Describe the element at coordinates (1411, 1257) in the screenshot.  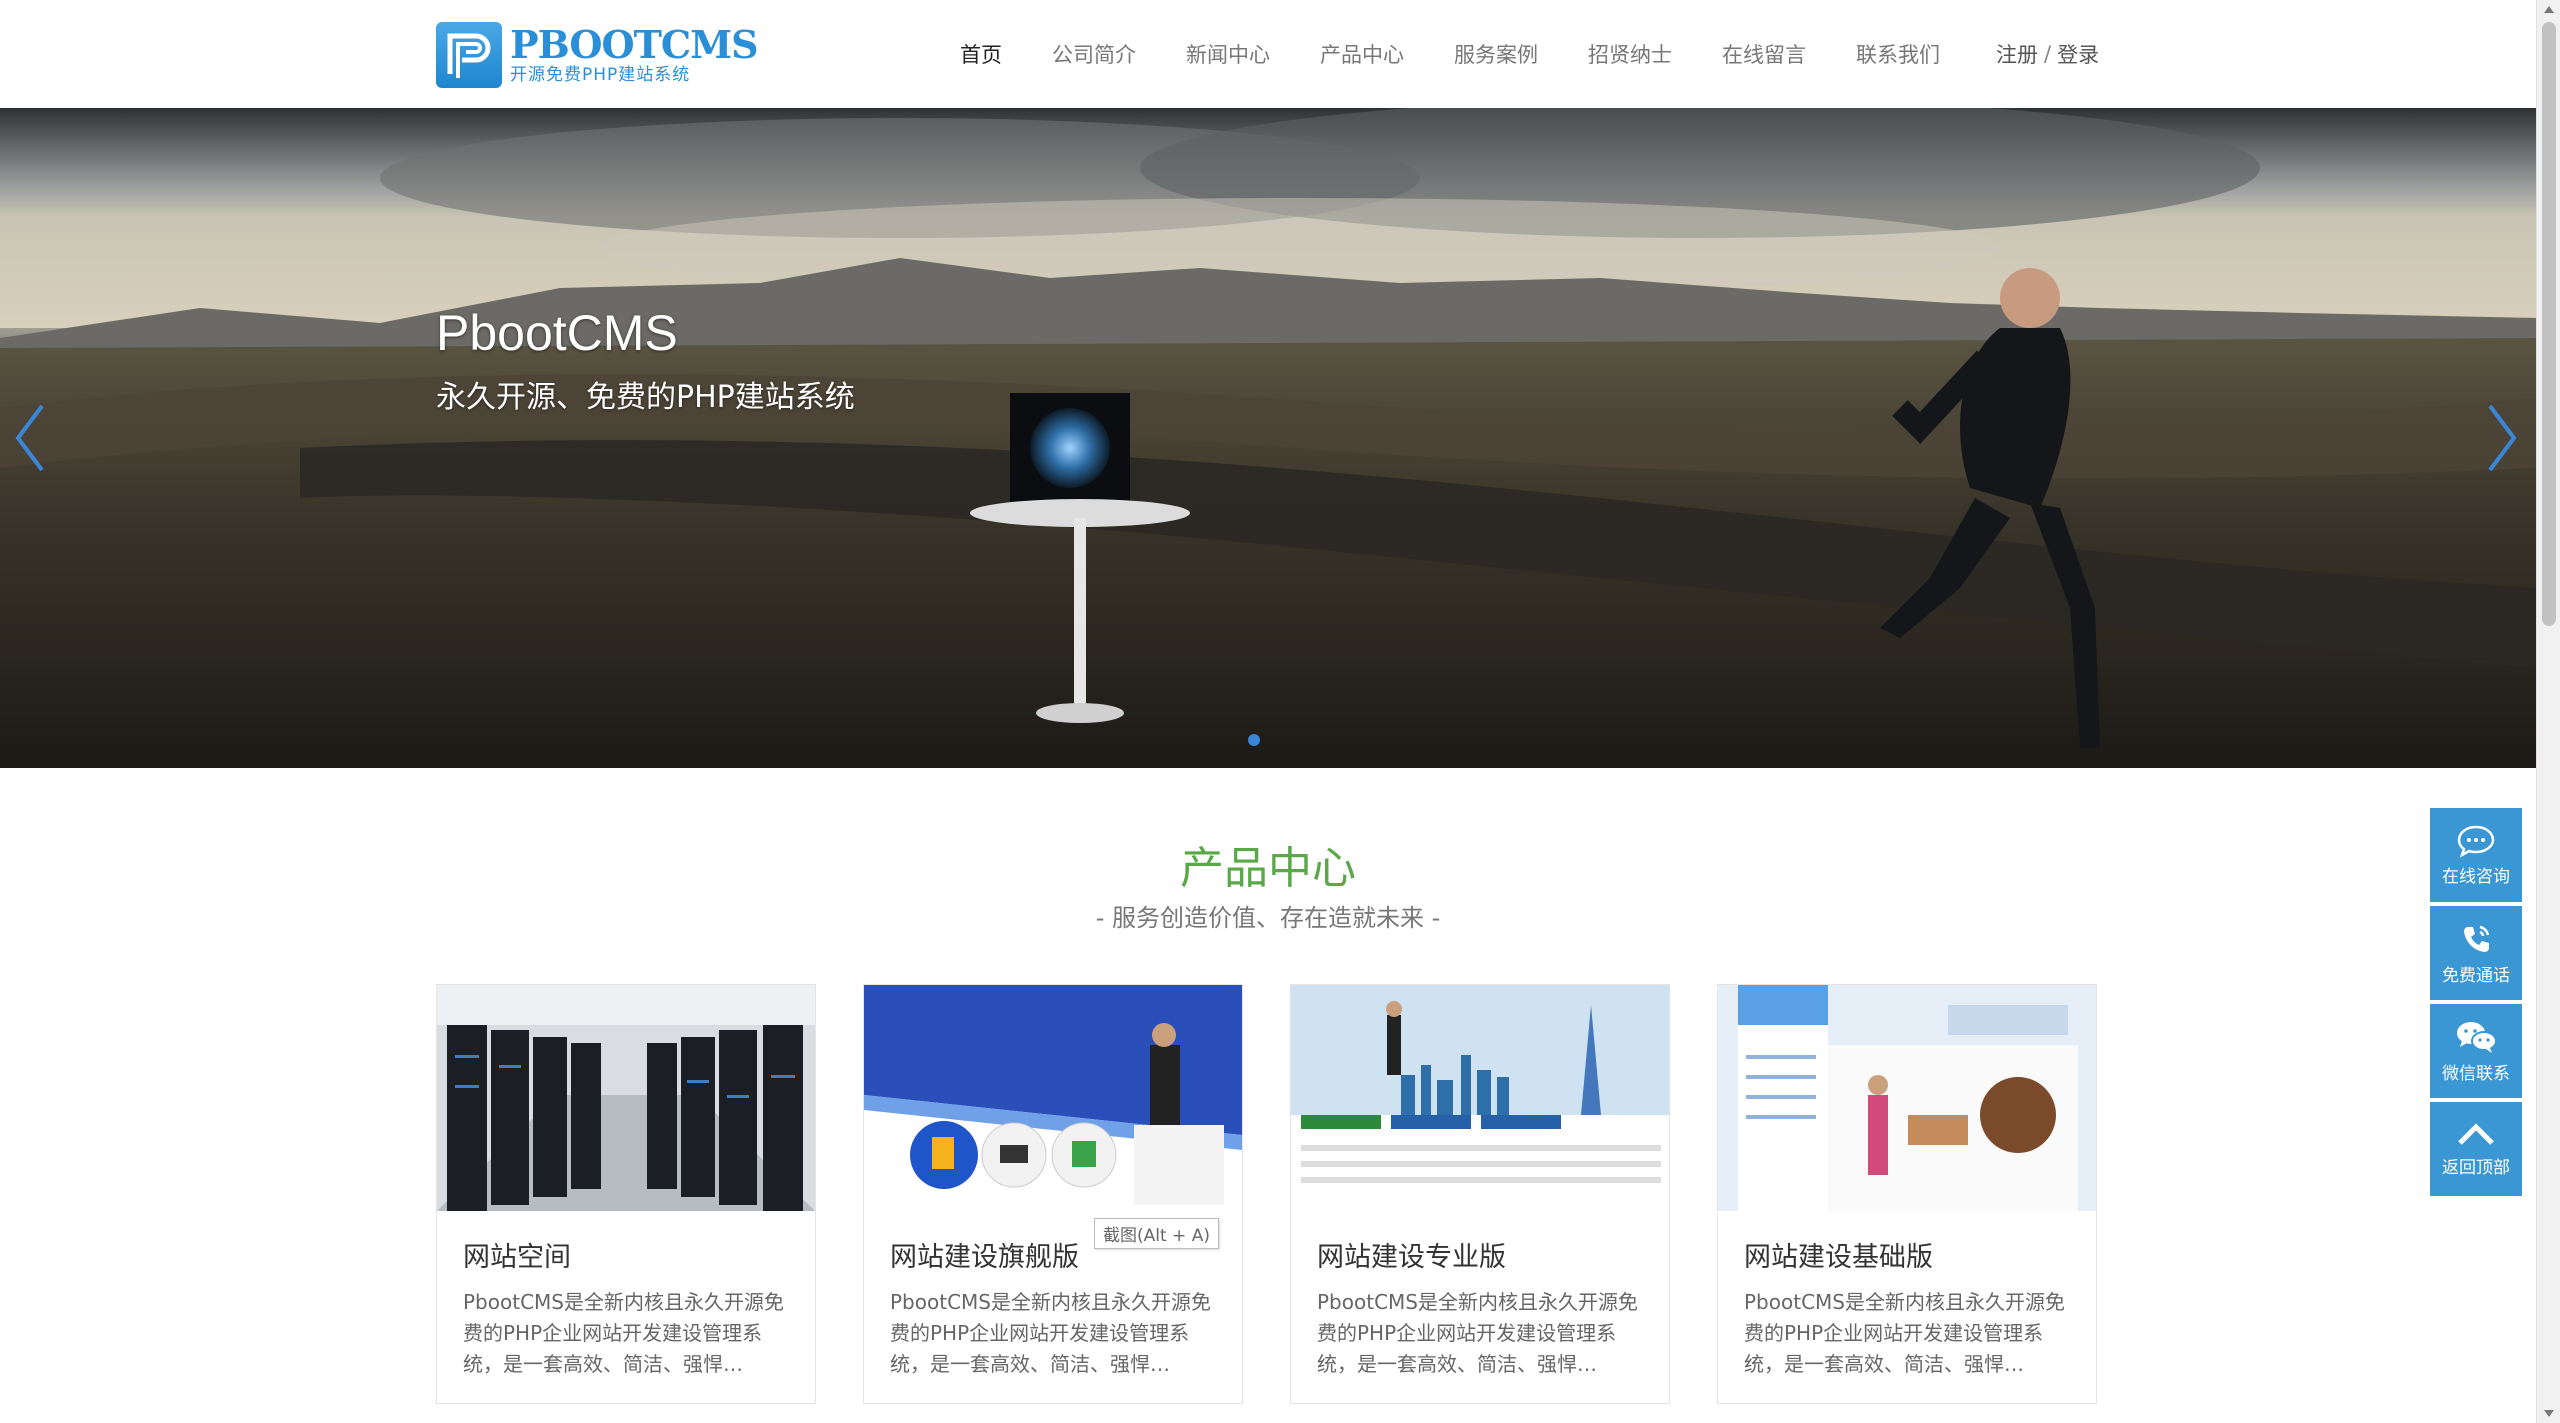
I see `product-name: 网站建设专业版` at that location.